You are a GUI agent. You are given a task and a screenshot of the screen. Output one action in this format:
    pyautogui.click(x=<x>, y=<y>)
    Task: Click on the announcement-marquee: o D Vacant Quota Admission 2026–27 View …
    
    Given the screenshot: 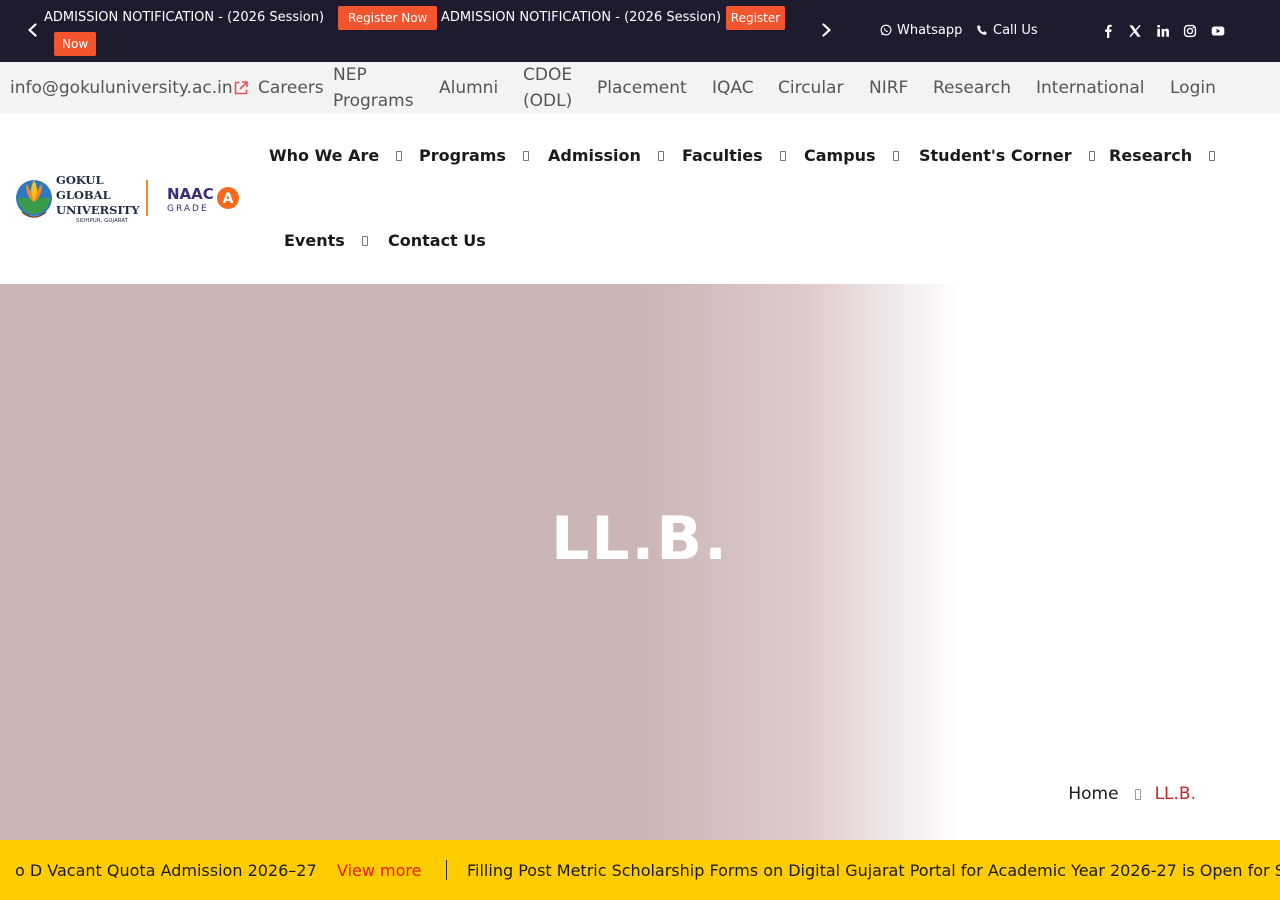 What is the action you would take?
    pyautogui.click(x=640, y=870)
    